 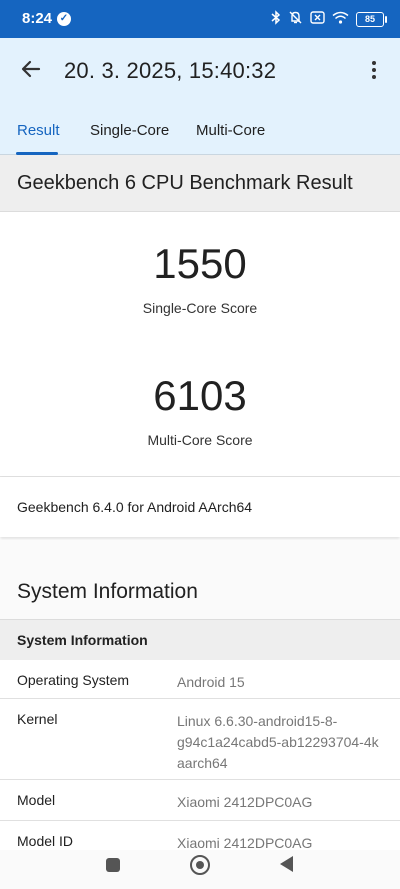 I want to click on result-heading: Geekbench 6 CPU Benchmark Result, so click(x=185, y=183).